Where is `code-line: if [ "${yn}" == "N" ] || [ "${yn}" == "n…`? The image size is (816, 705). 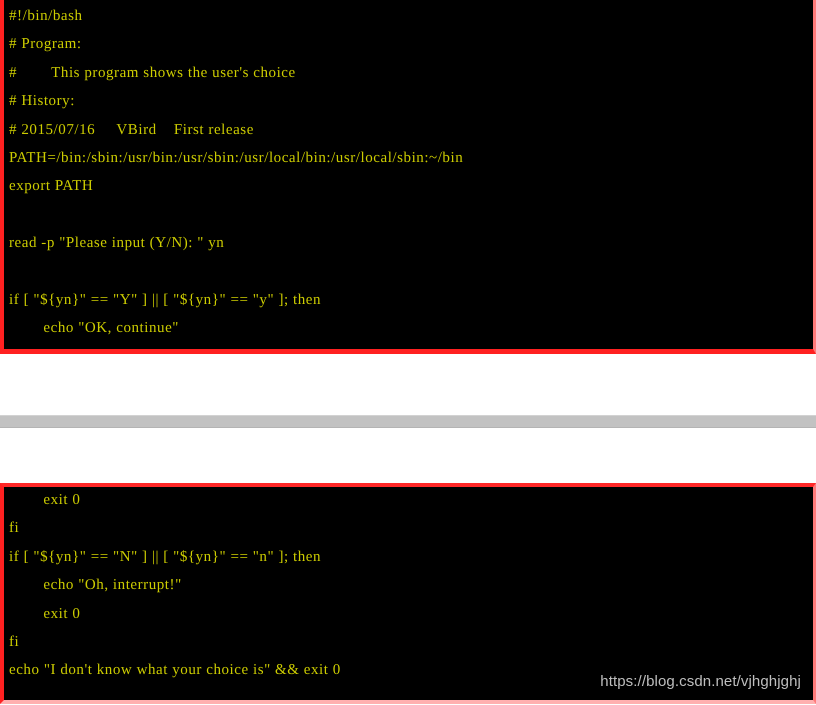
code-line: if [ "${yn}" == "N" ] || [ "${yn}" == "n… is located at coordinates (165, 556).